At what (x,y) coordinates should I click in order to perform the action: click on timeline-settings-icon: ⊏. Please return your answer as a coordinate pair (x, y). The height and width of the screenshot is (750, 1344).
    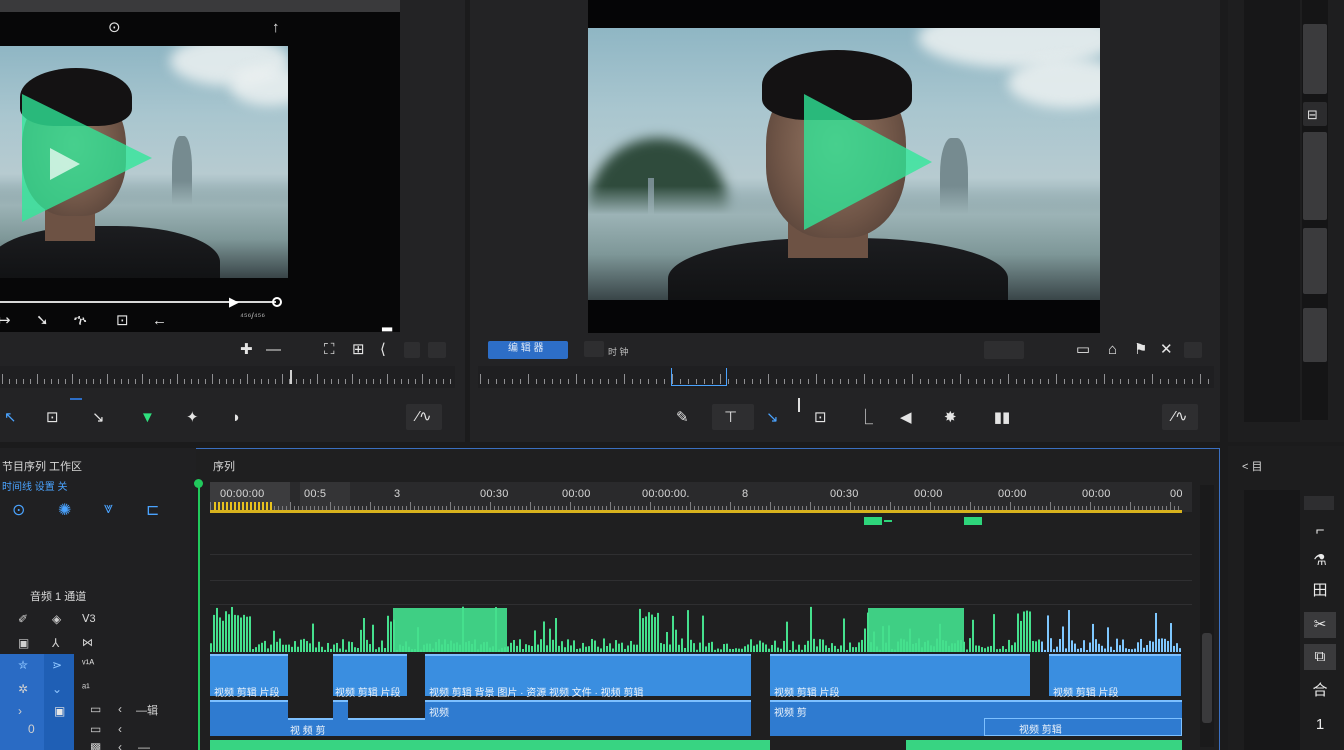
    Looking at the image, I should click on (152, 510).